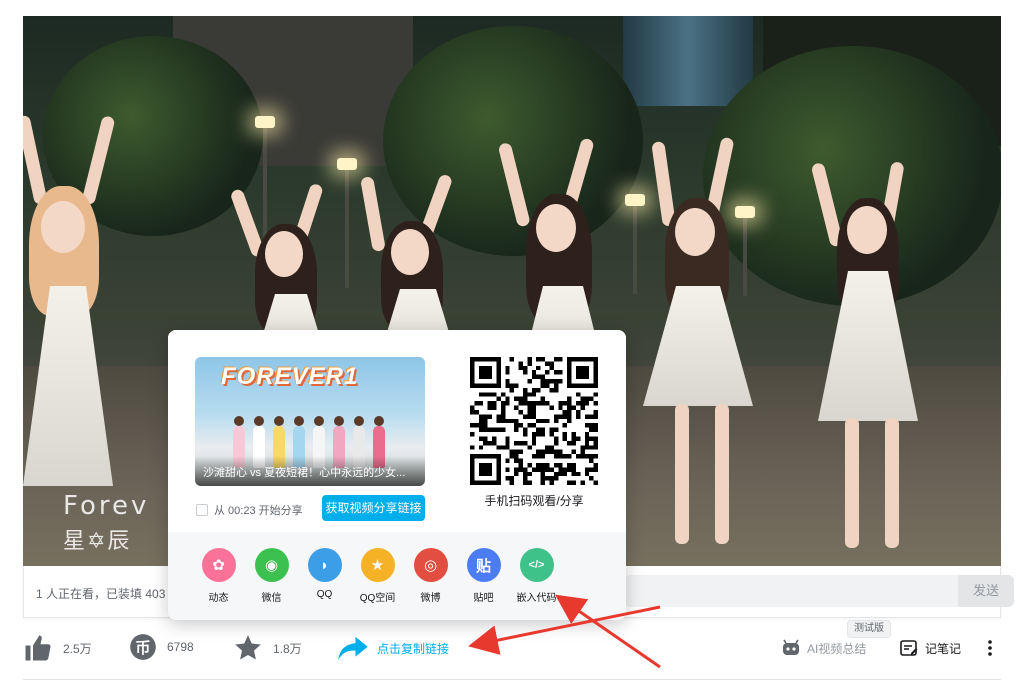 The image size is (1024, 693). Describe the element at coordinates (909, 648) in the screenshot. I see `notes-icon` at that location.